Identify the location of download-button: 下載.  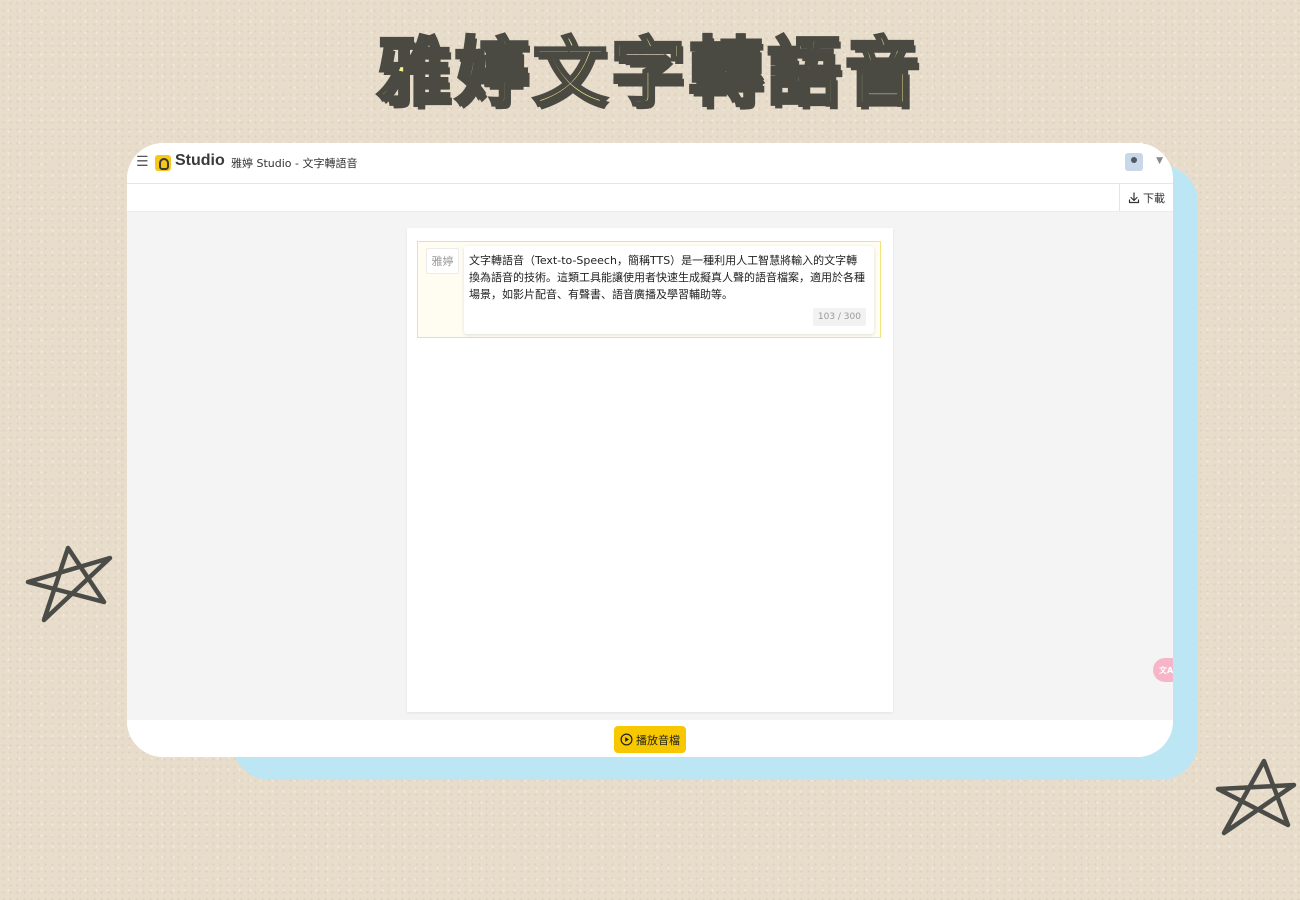
(1146, 197).